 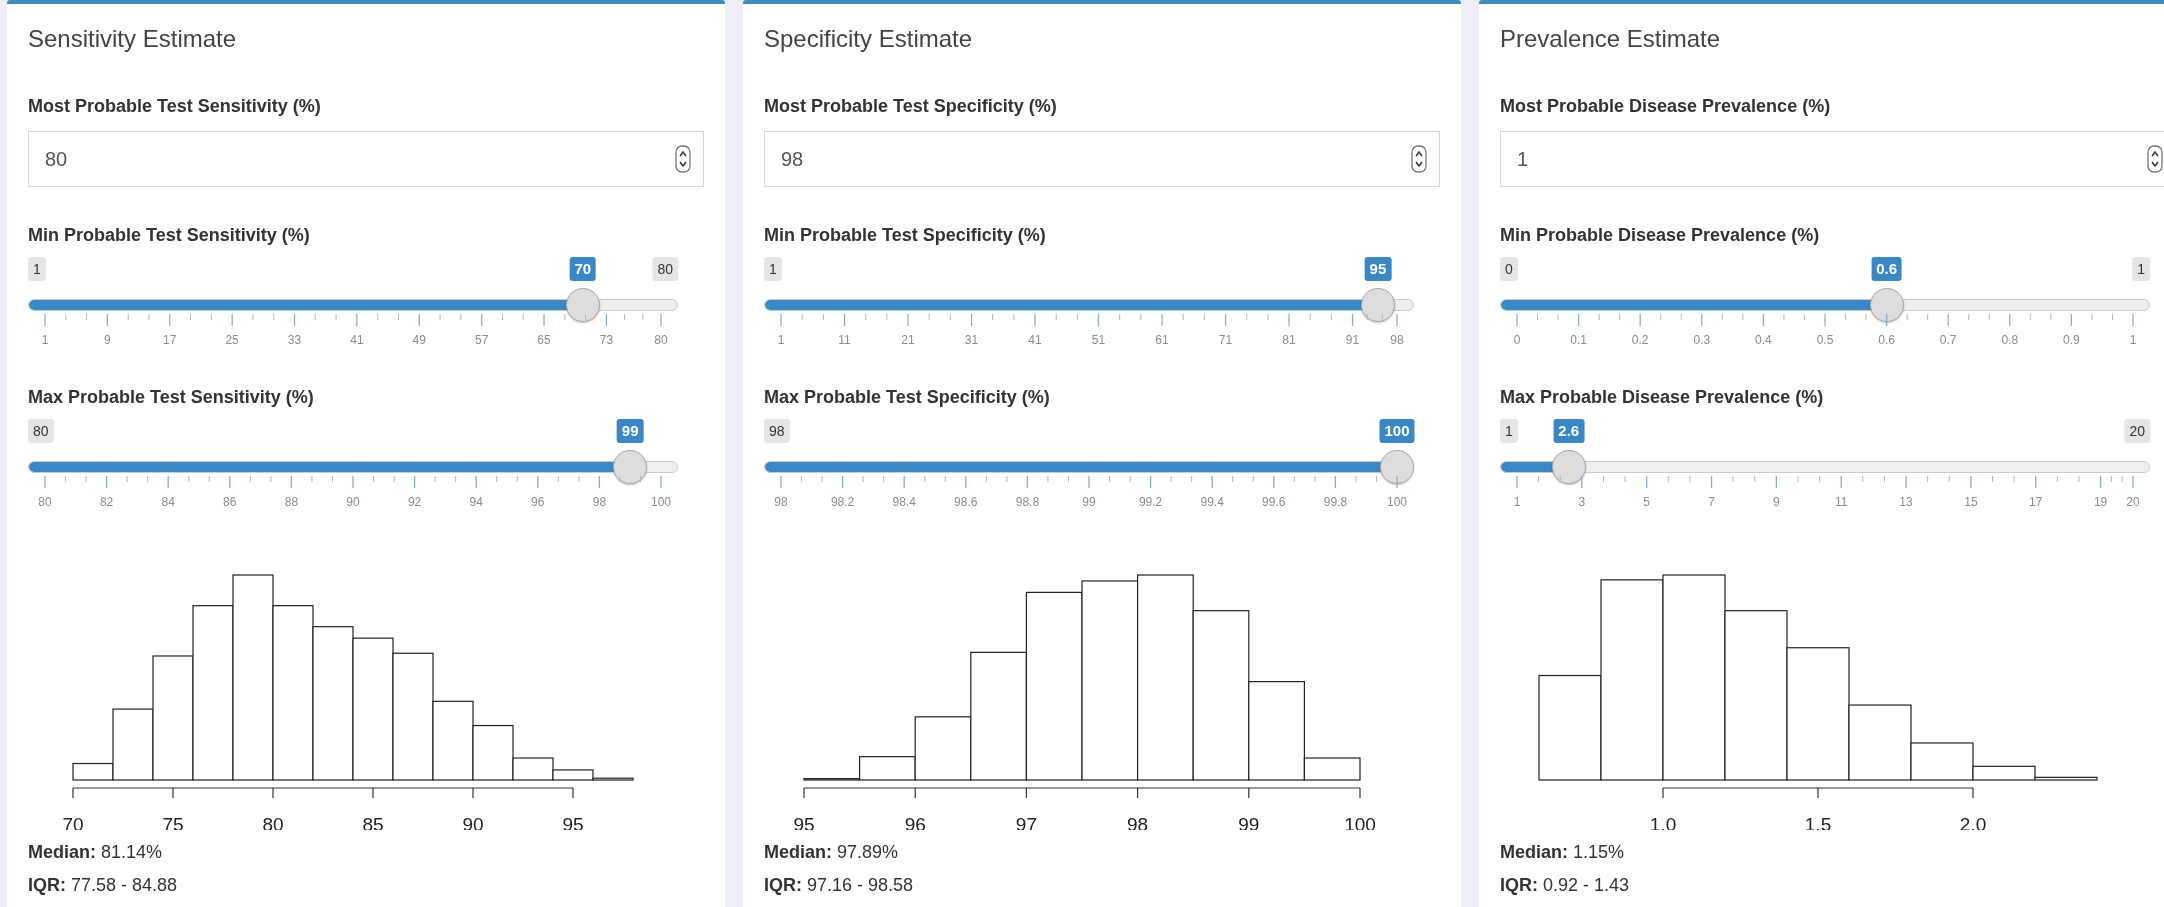 What do you see at coordinates (41, 431) in the screenshot?
I see `slider-min-label: 80` at bounding box center [41, 431].